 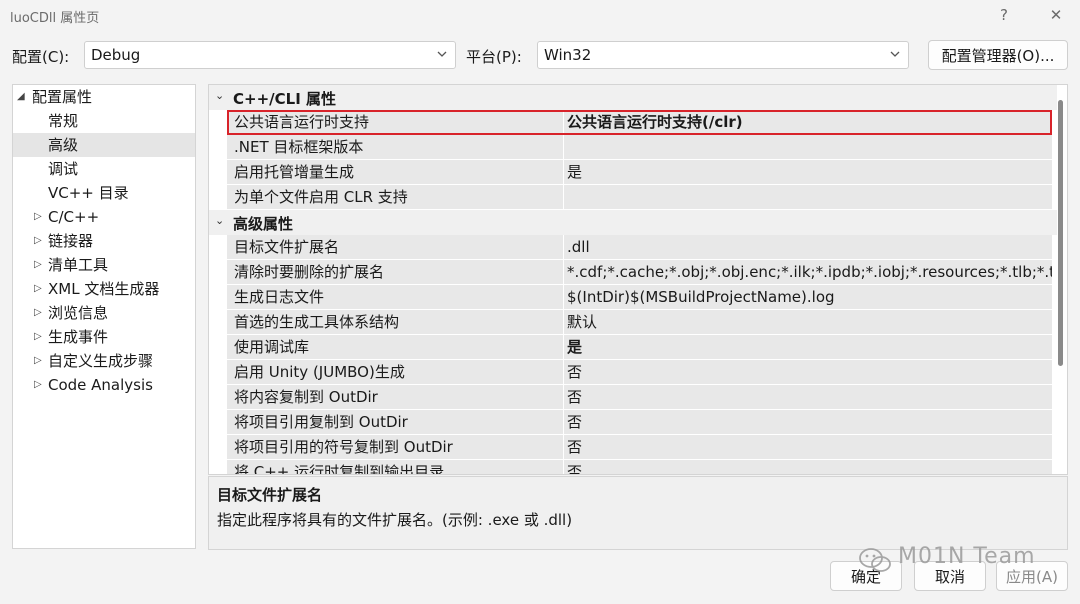 I want to click on highlight-box, so click(x=639, y=122).